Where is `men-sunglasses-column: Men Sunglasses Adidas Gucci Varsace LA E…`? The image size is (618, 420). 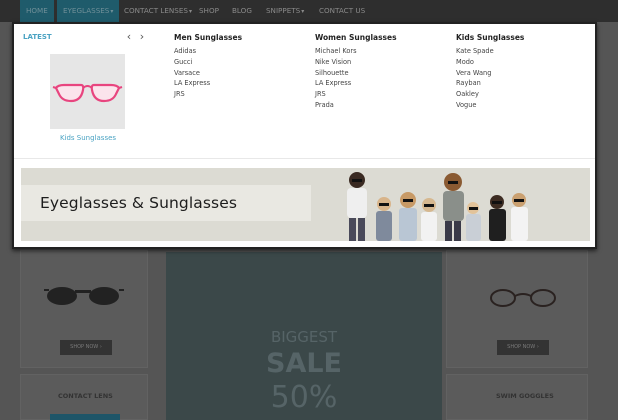
men-sunglasses-column: Men Sunglasses Adidas Gucci Varsace LA E… is located at coordinates (208, 65).